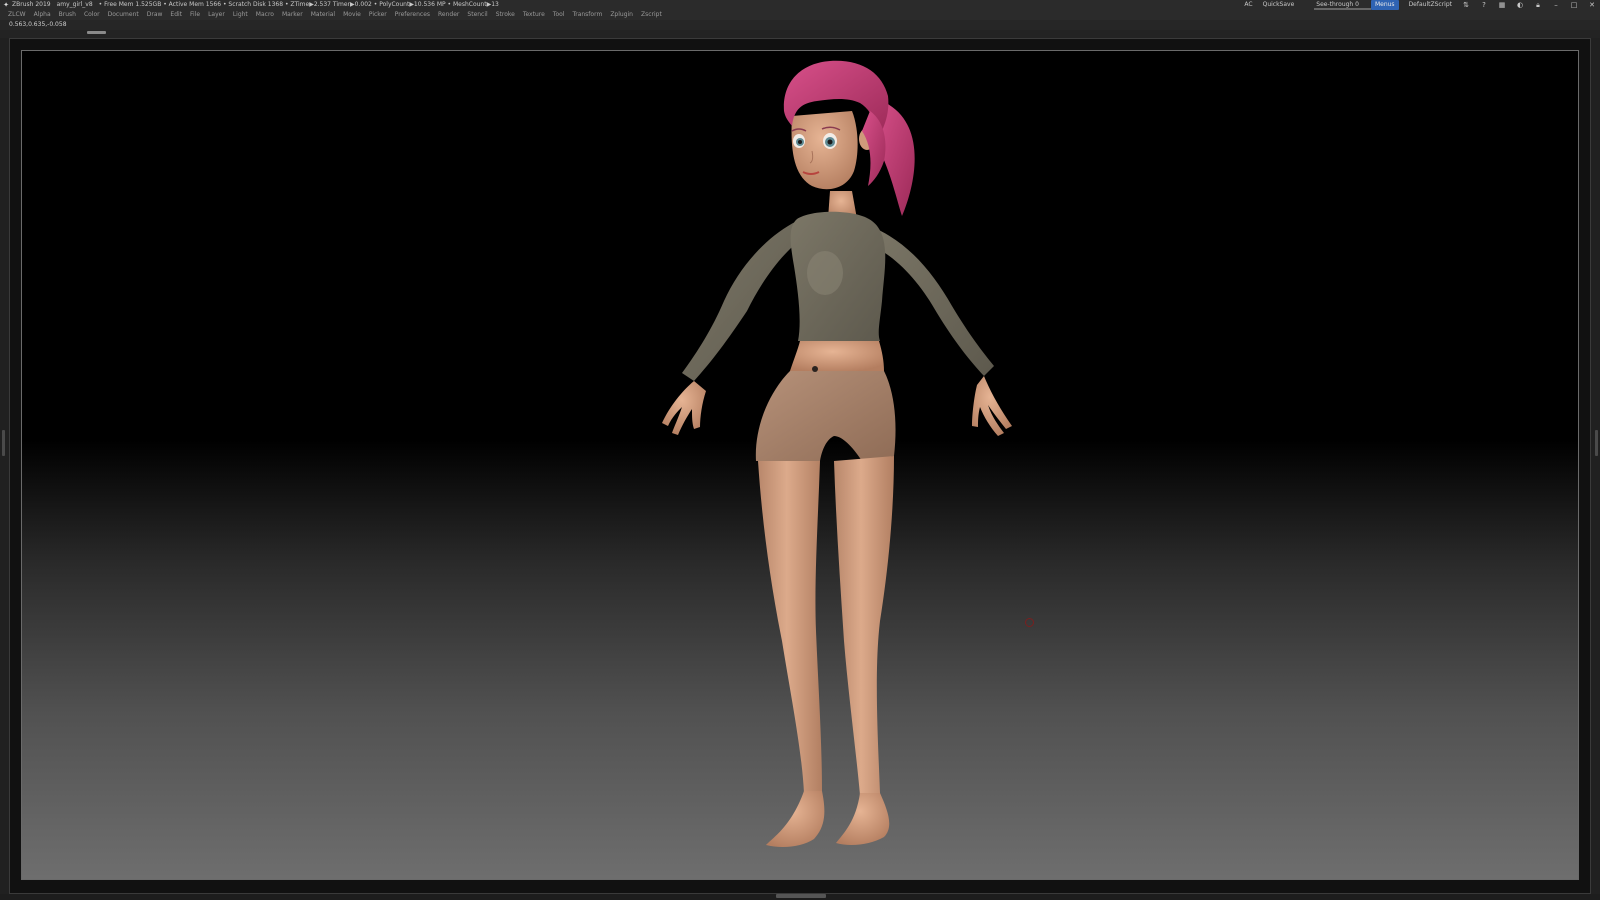 Image resolution: width=1600 pixels, height=900 pixels. I want to click on app-name: ZBrush 2019, so click(31, 4).